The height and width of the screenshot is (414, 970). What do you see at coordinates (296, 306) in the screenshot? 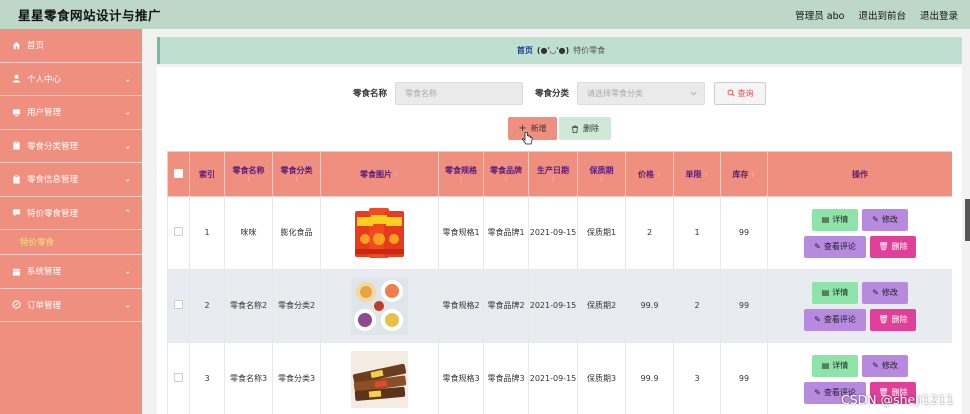
I see `cell-category: 零食分类2` at bounding box center [296, 306].